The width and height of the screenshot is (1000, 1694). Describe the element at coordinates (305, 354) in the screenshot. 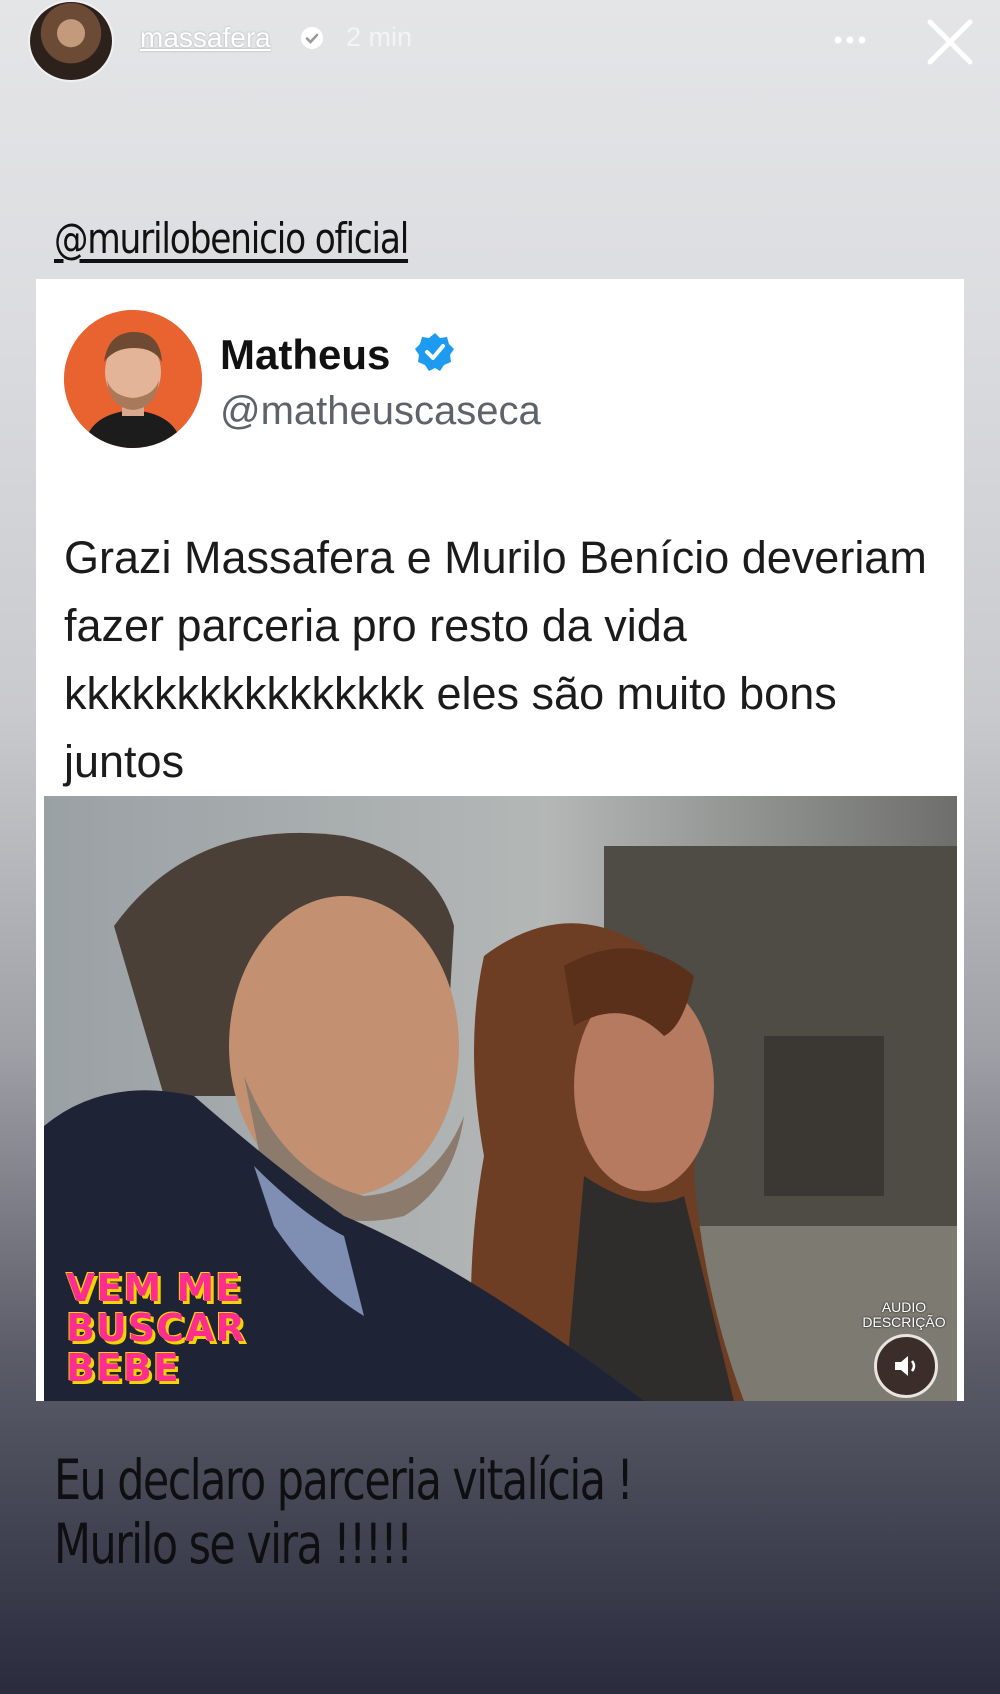

I see `tweet-author-name: Matheus` at that location.